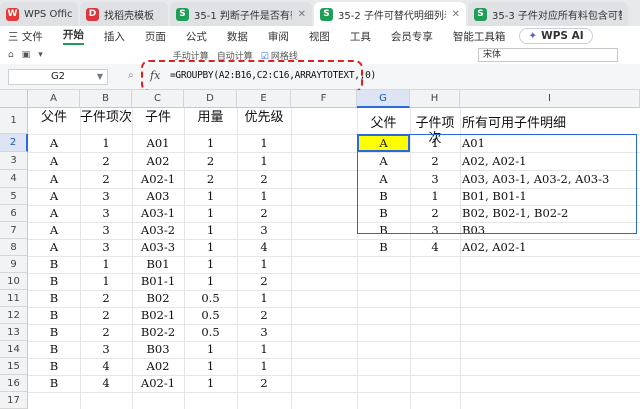 The image size is (640, 409). Describe the element at coordinates (26, 55) in the screenshot. I see `clipboard-icon: ▣` at that location.